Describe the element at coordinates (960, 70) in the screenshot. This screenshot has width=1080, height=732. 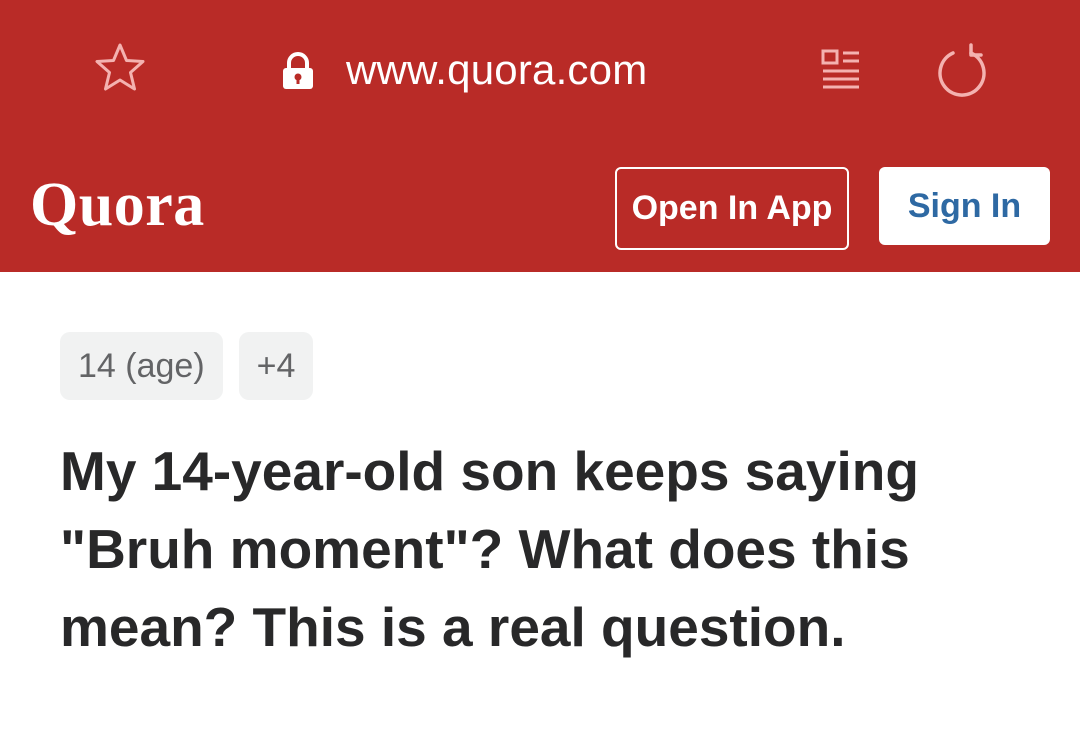
I see `reload-icon` at that location.